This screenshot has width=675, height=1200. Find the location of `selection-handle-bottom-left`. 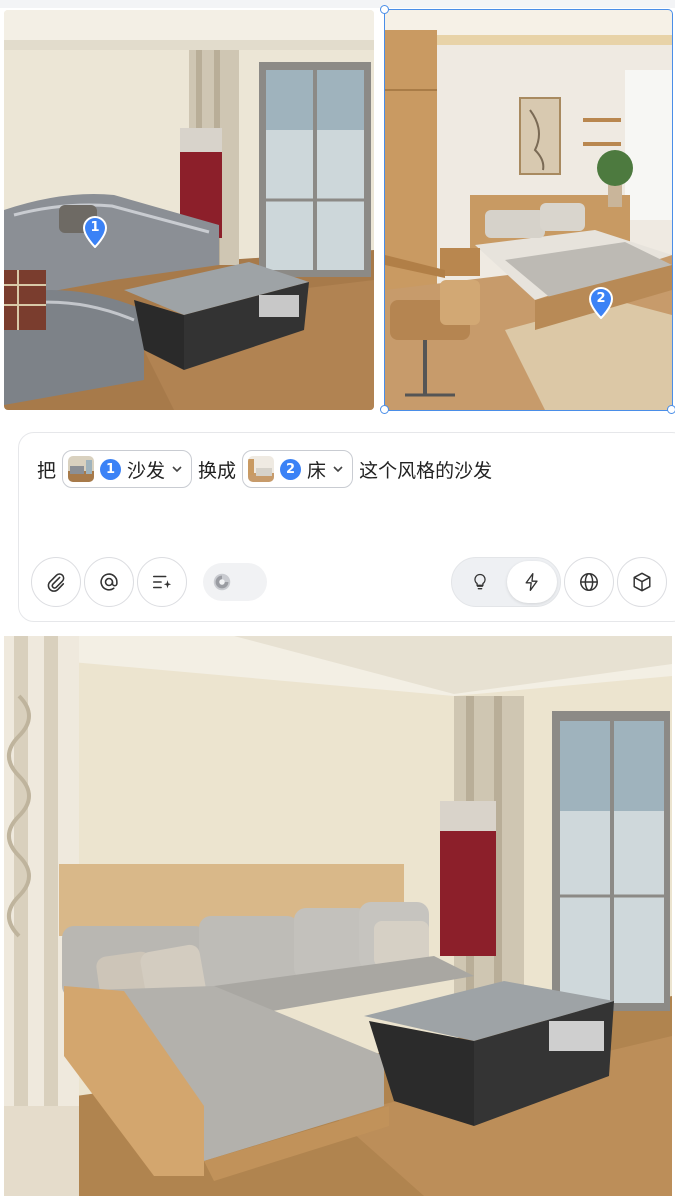

selection-handle-bottom-left is located at coordinates (384, 409).